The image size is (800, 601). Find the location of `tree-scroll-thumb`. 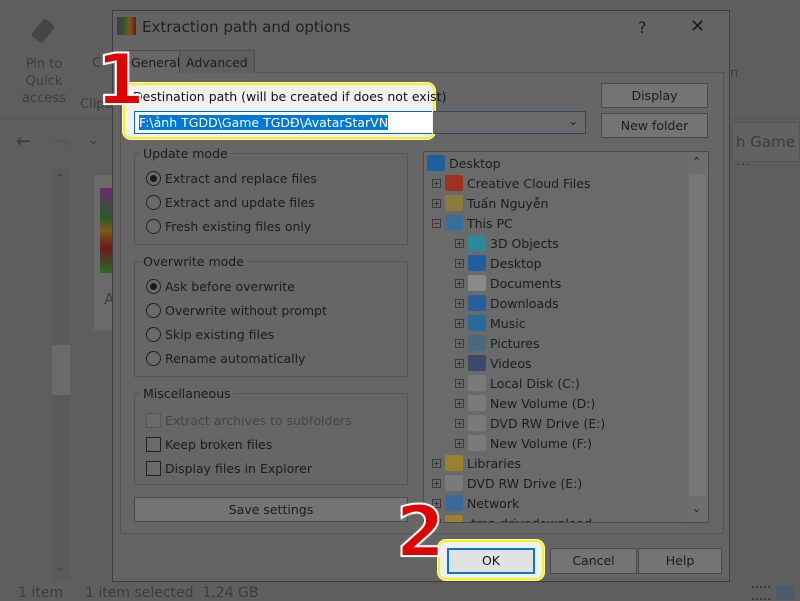

tree-scroll-thumb is located at coordinates (697, 335).